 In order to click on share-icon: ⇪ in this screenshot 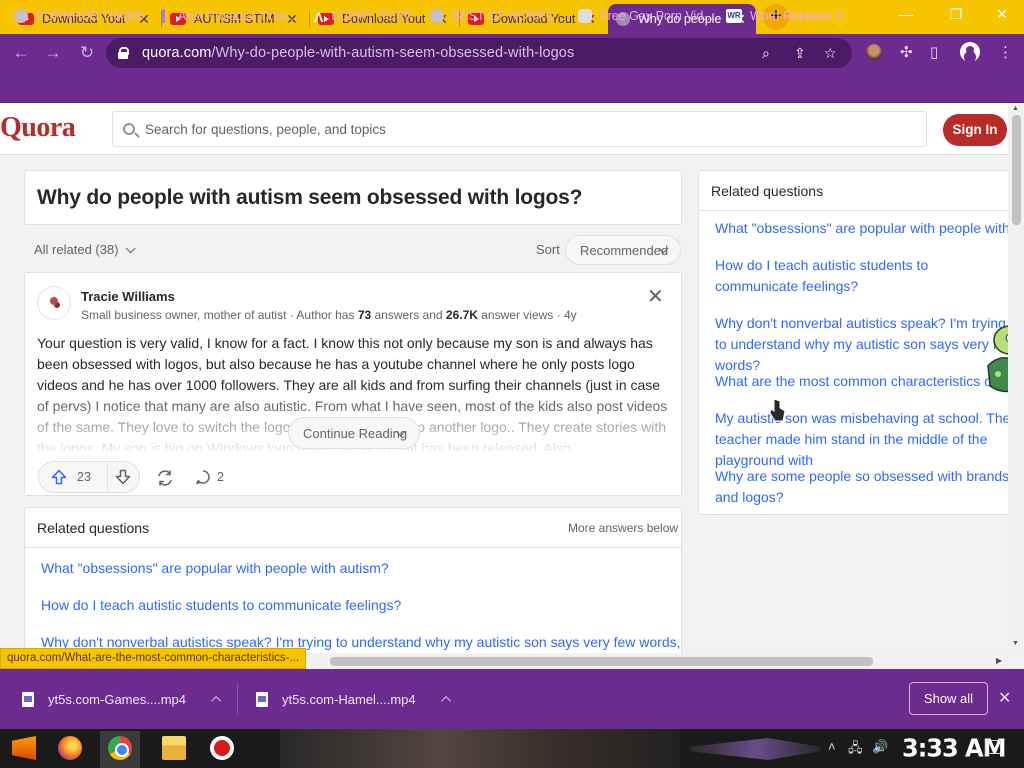, I will do `click(800, 53)`.